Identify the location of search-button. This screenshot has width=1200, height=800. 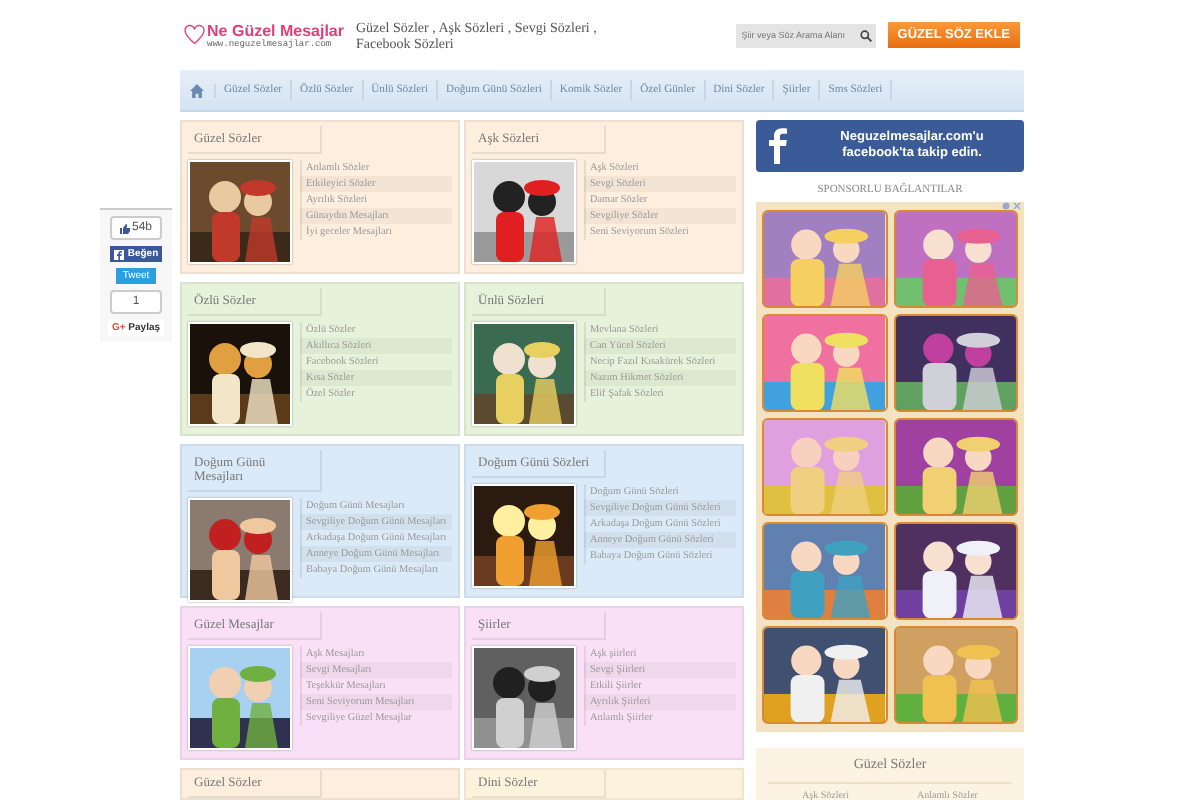
(865, 35).